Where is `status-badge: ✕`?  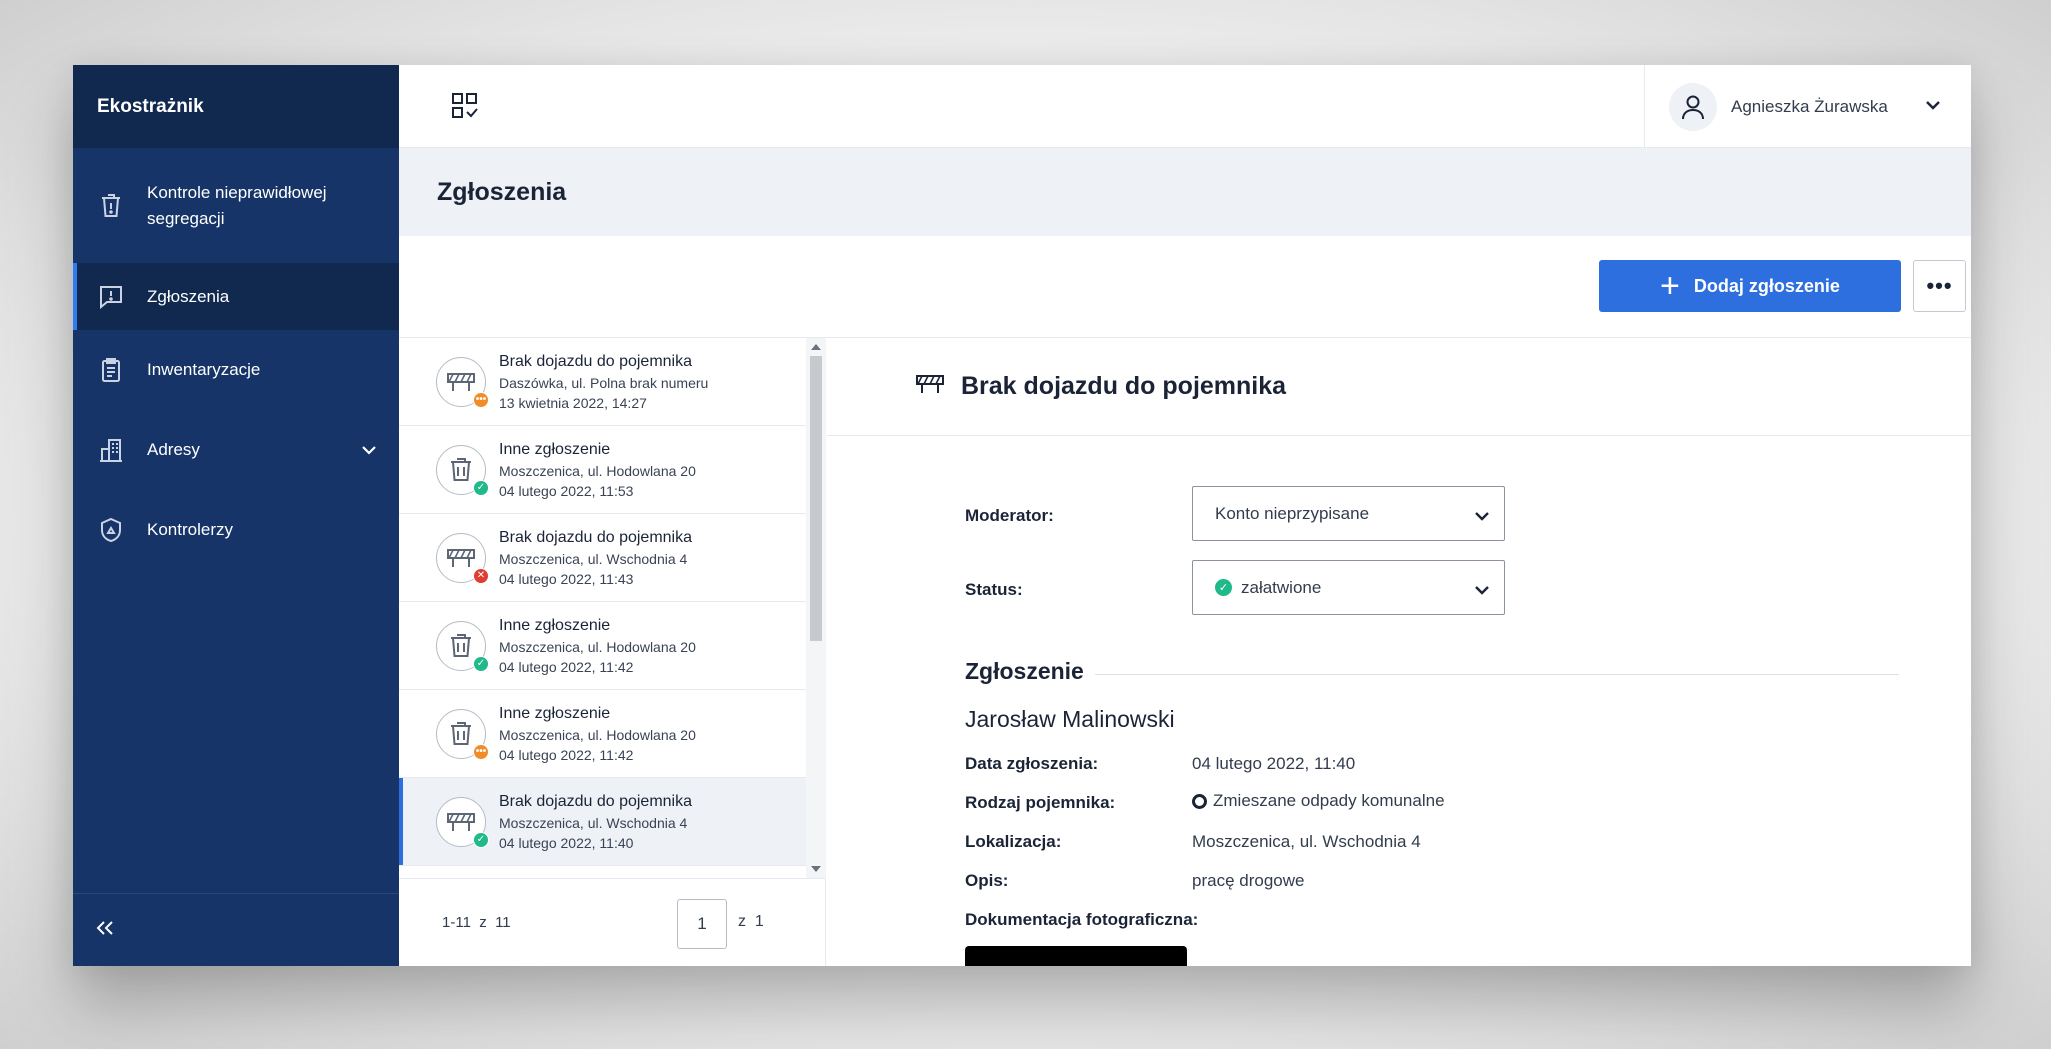
status-badge: ✕ is located at coordinates (481, 575).